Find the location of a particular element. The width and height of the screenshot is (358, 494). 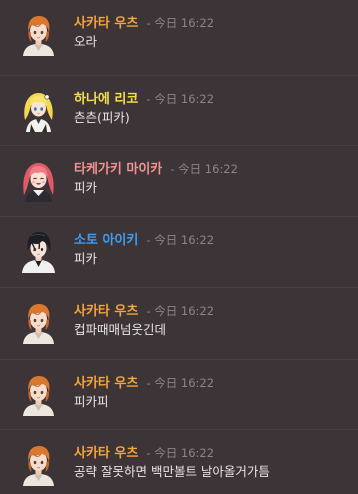

author-name: 하나에 리코 is located at coordinates (106, 99).